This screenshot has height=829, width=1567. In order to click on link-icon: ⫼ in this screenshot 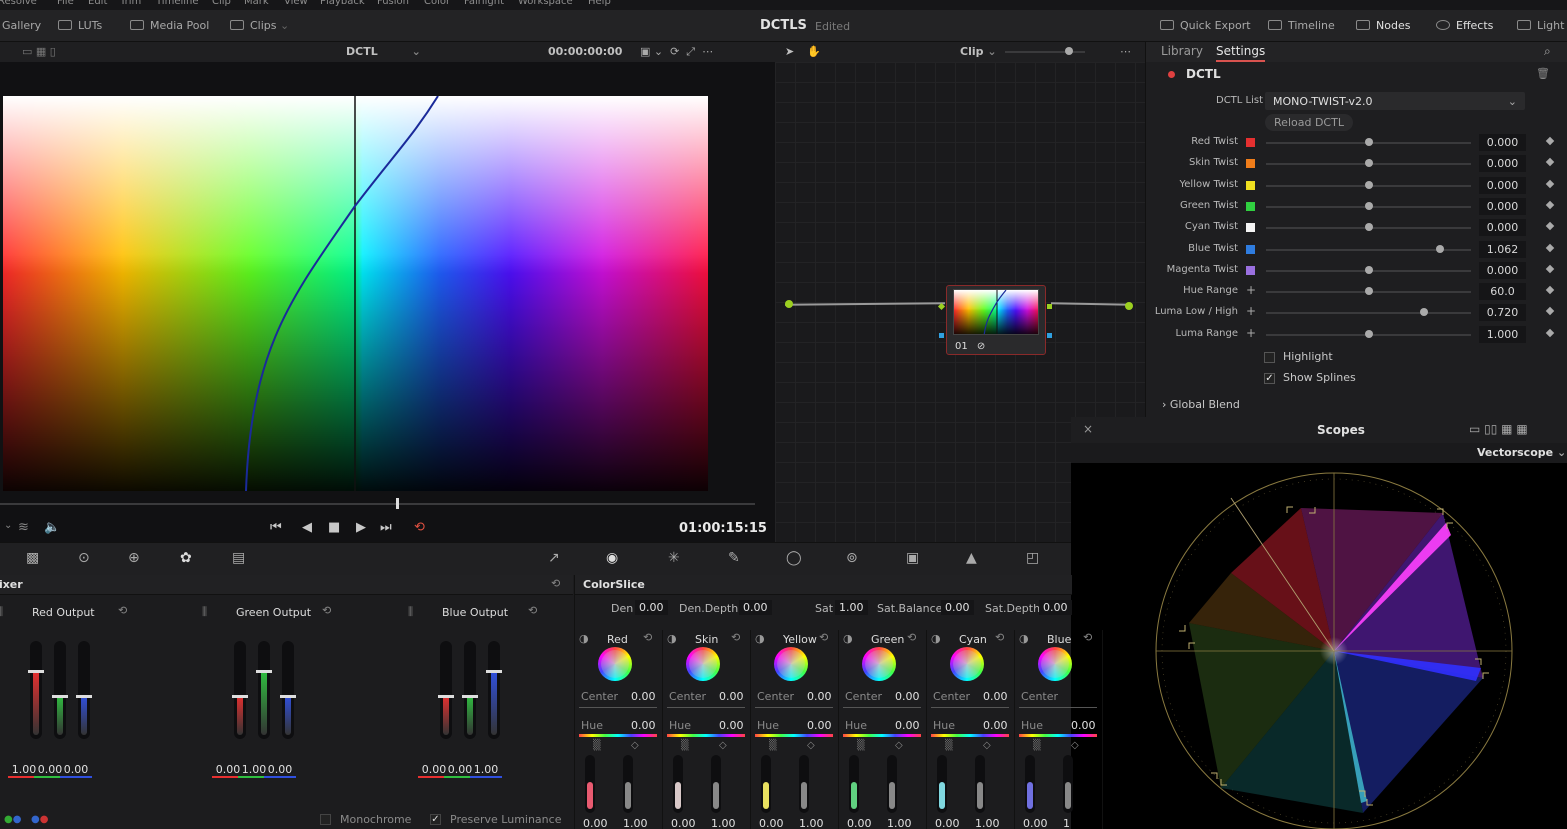, I will do `click(1, 612)`.